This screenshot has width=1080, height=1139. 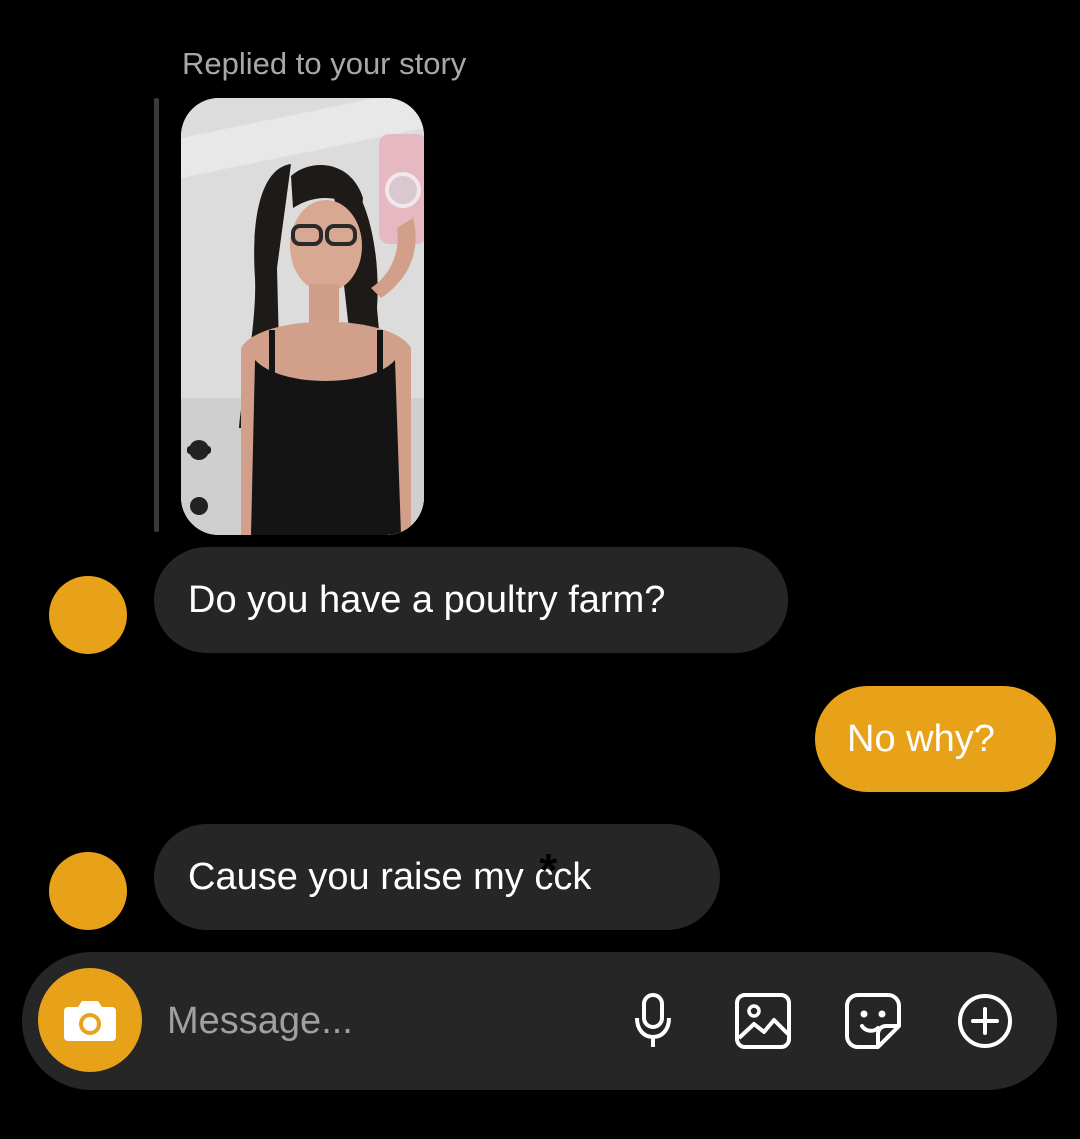 I want to click on voice-message-button, so click(x=653, y=1021).